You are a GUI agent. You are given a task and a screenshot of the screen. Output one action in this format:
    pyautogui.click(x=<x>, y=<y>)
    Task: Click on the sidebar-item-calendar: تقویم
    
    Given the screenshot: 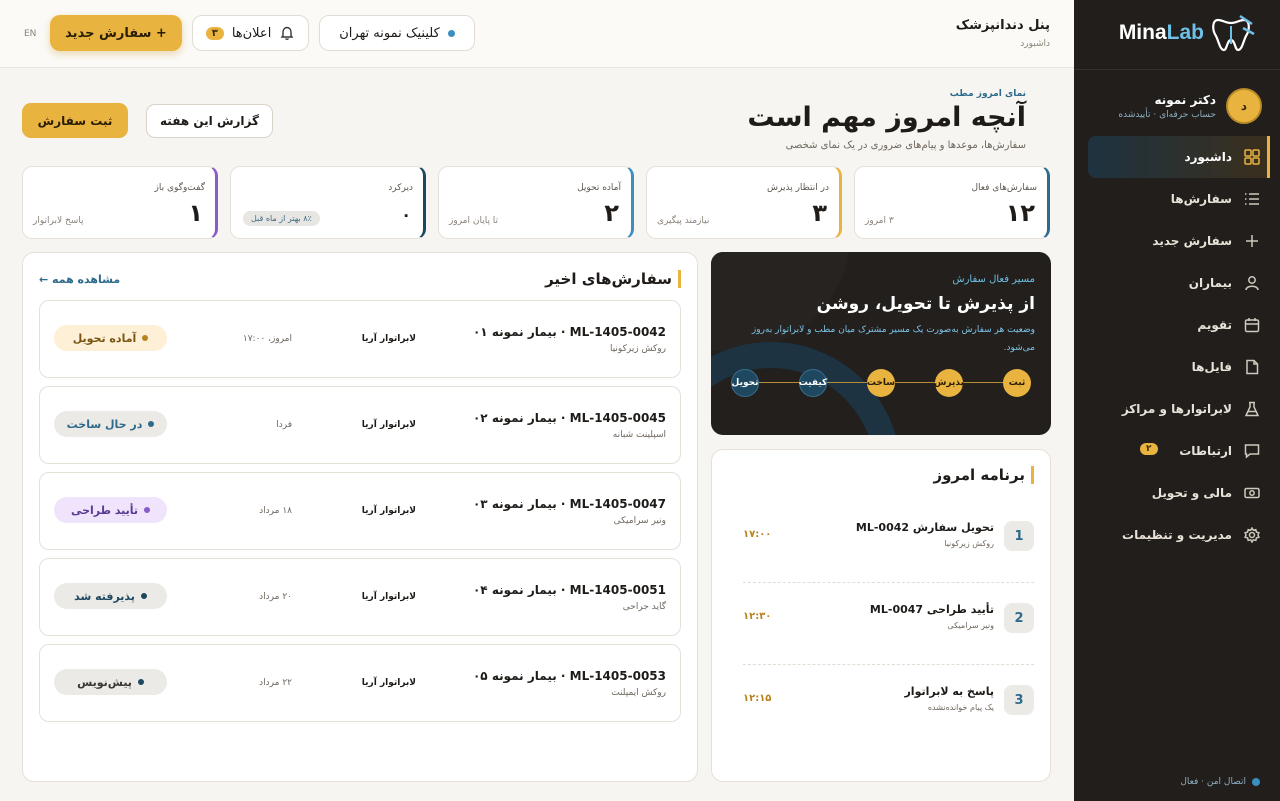 What is the action you would take?
    pyautogui.click(x=1177, y=325)
    